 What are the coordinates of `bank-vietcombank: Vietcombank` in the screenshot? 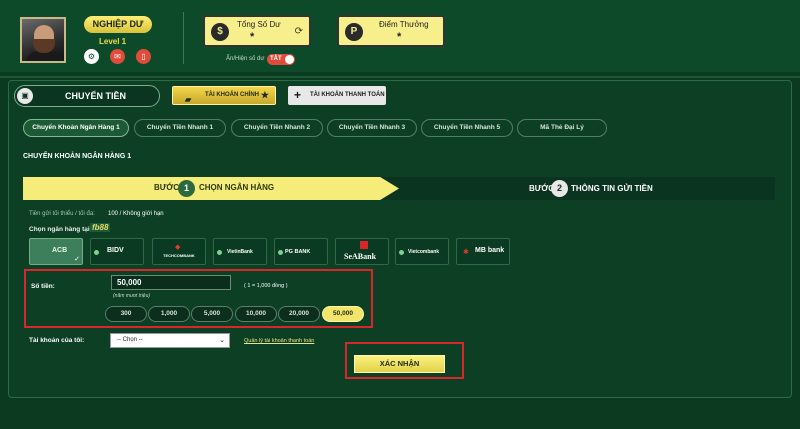 It's located at (422, 251).